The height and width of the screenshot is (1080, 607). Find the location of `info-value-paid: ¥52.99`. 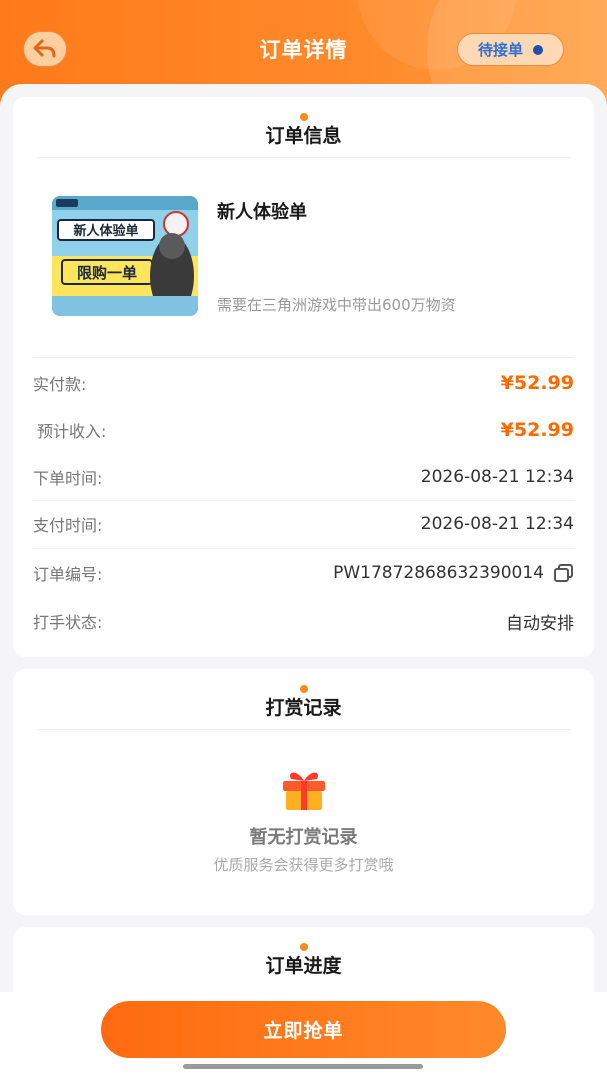

info-value-paid: ¥52.99 is located at coordinates (537, 383).